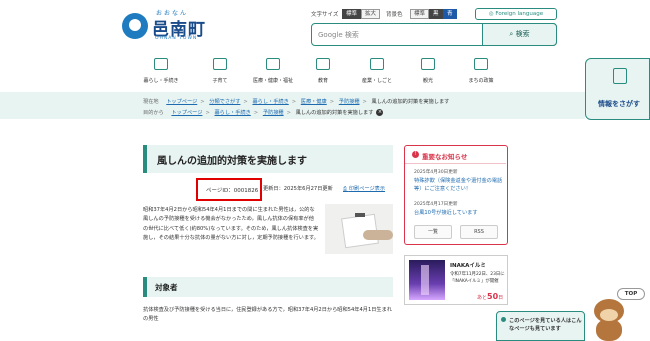 This screenshot has height=341, width=650. What do you see at coordinates (176, 38) in the screenshot?
I see `logo-roman: OHNAN TOWN` at bounding box center [176, 38].